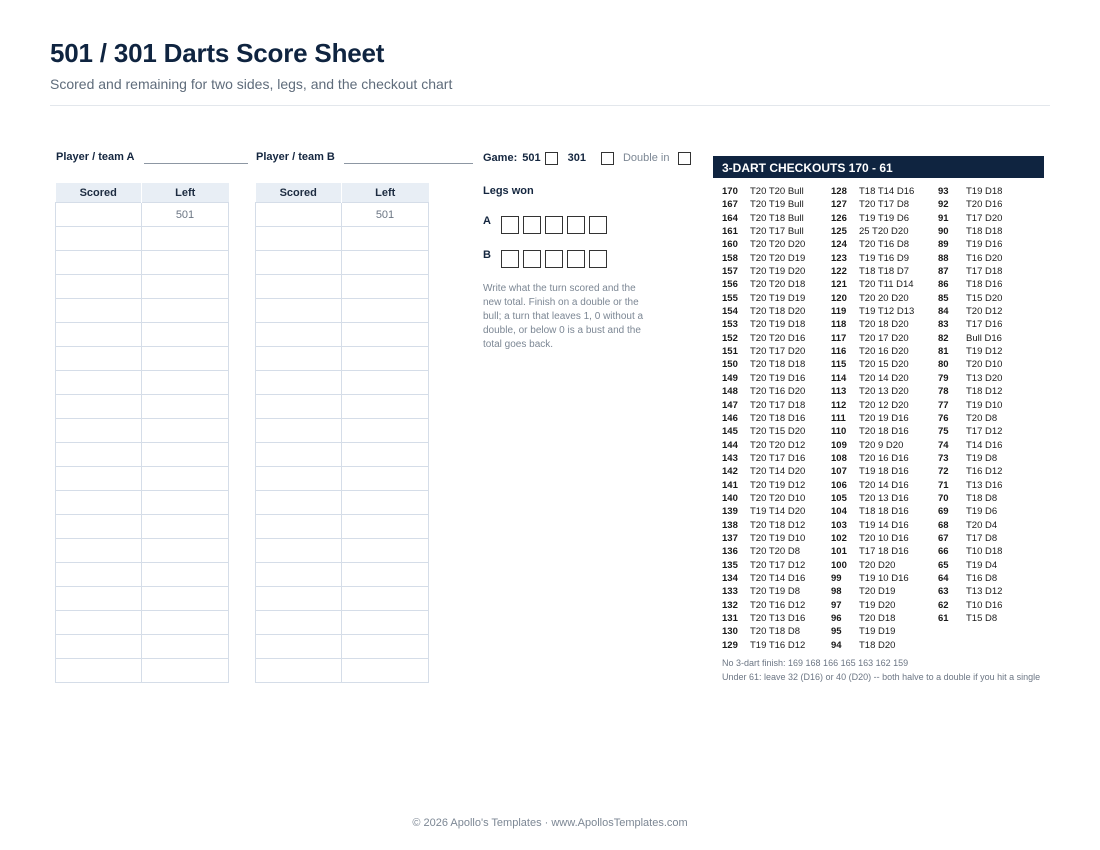 This screenshot has height=850, width=1100. Describe the element at coordinates (551, 158) in the screenshot. I see `game-501-checkbox` at that location.